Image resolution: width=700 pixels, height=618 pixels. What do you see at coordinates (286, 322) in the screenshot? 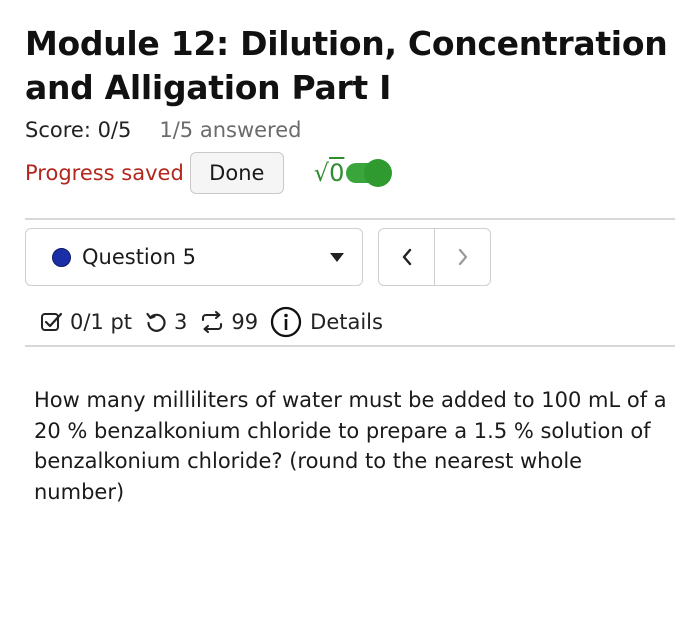
I see `info-icon` at bounding box center [286, 322].